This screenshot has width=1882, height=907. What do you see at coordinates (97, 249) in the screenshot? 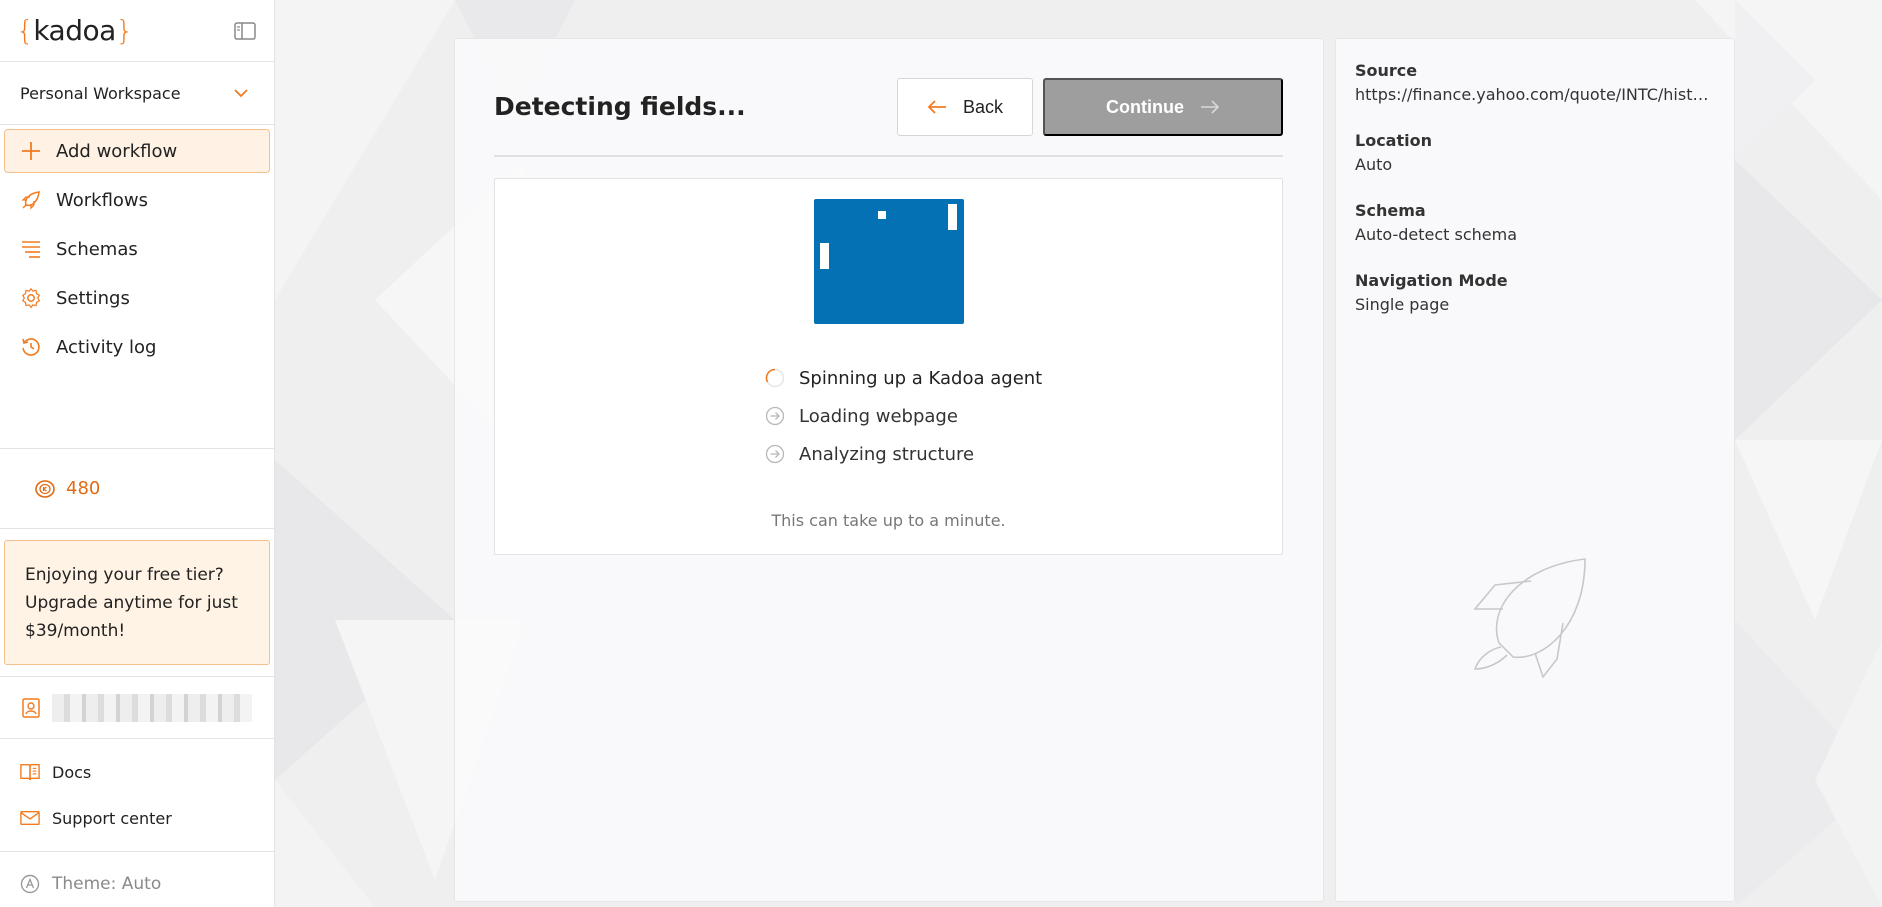
I see `nav-label: Schemas` at bounding box center [97, 249].